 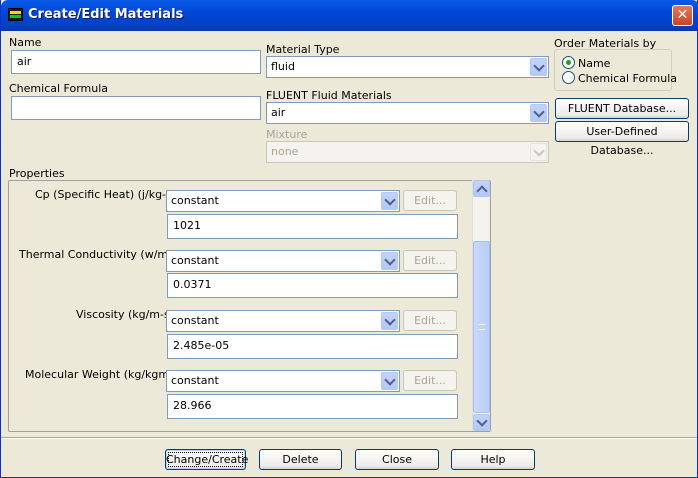 What do you see at coordinates (594, 63) in the screenshot?
I see `order-by-name-label: Name` at bounding box center [594, 63].